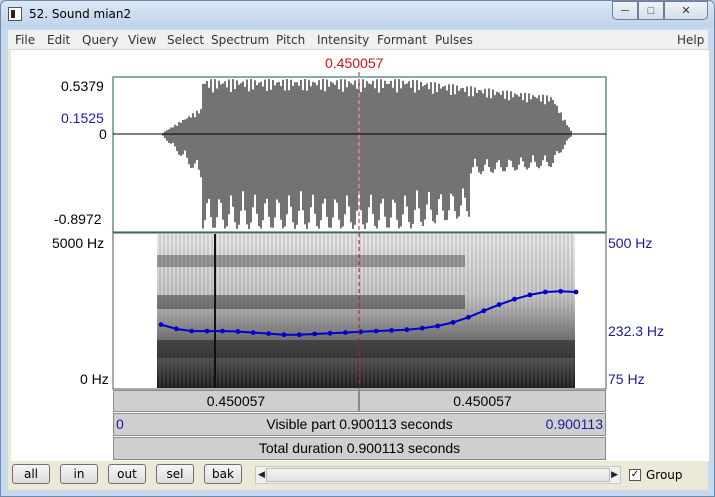 This screenshot has height=497, width=715. What do you see at coordinates (636, 331) in the screenshot?
I see `pitch-value-label: 232.3 Hz` at bounding box center [636, 331].